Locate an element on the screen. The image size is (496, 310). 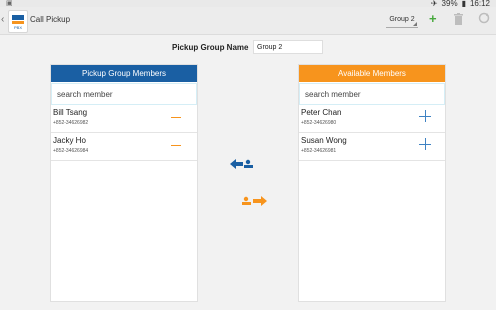
members-header: Pickup Group Members is located at coordinates (124, 73).